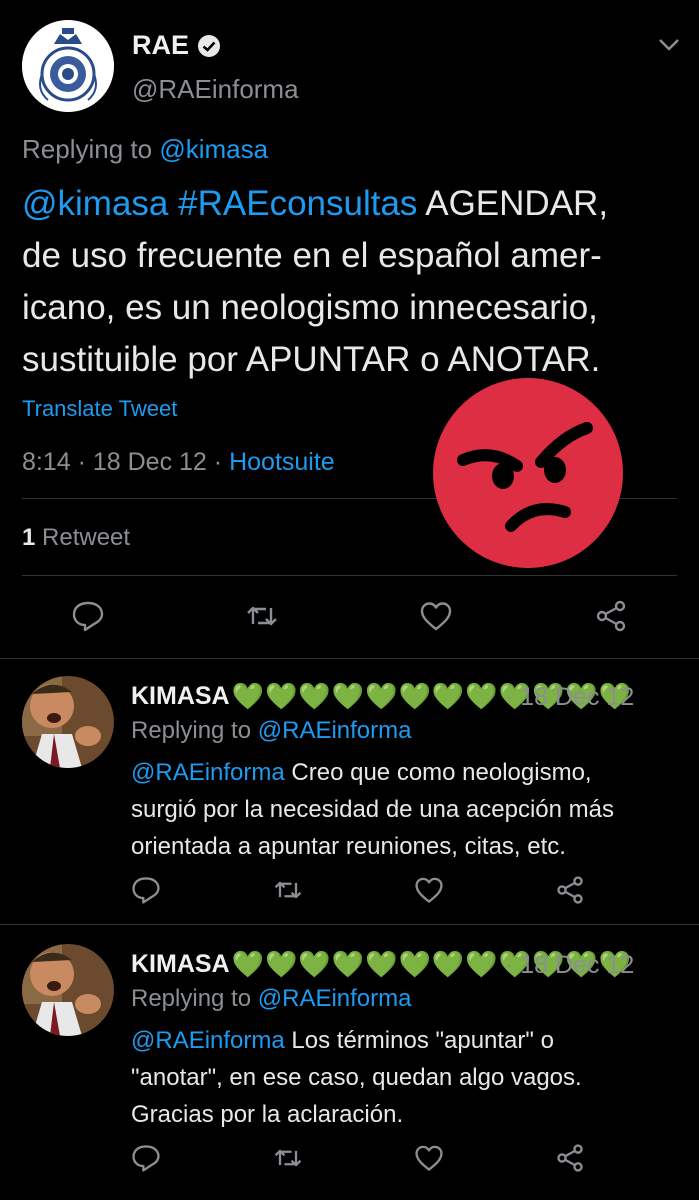  What do you see at coordinates (517, 203) in the screenshot?
I see `tweet-text-line: AGENDAR,` at bounding box center [517, 203].